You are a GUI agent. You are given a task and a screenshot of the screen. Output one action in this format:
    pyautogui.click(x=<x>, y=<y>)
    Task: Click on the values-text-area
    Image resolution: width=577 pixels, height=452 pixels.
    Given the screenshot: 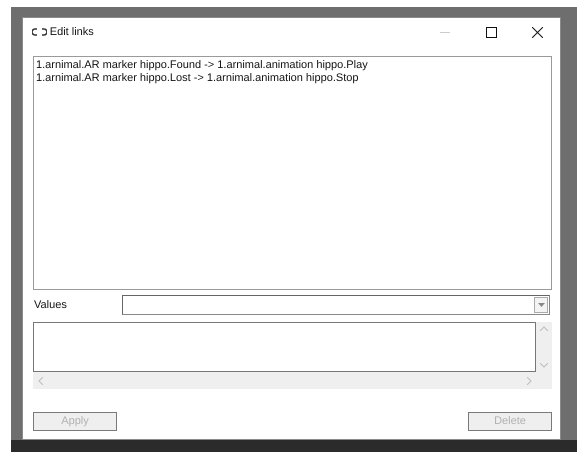 What is the action you would take?
    pyautogui.click(x=284, y=347)
    